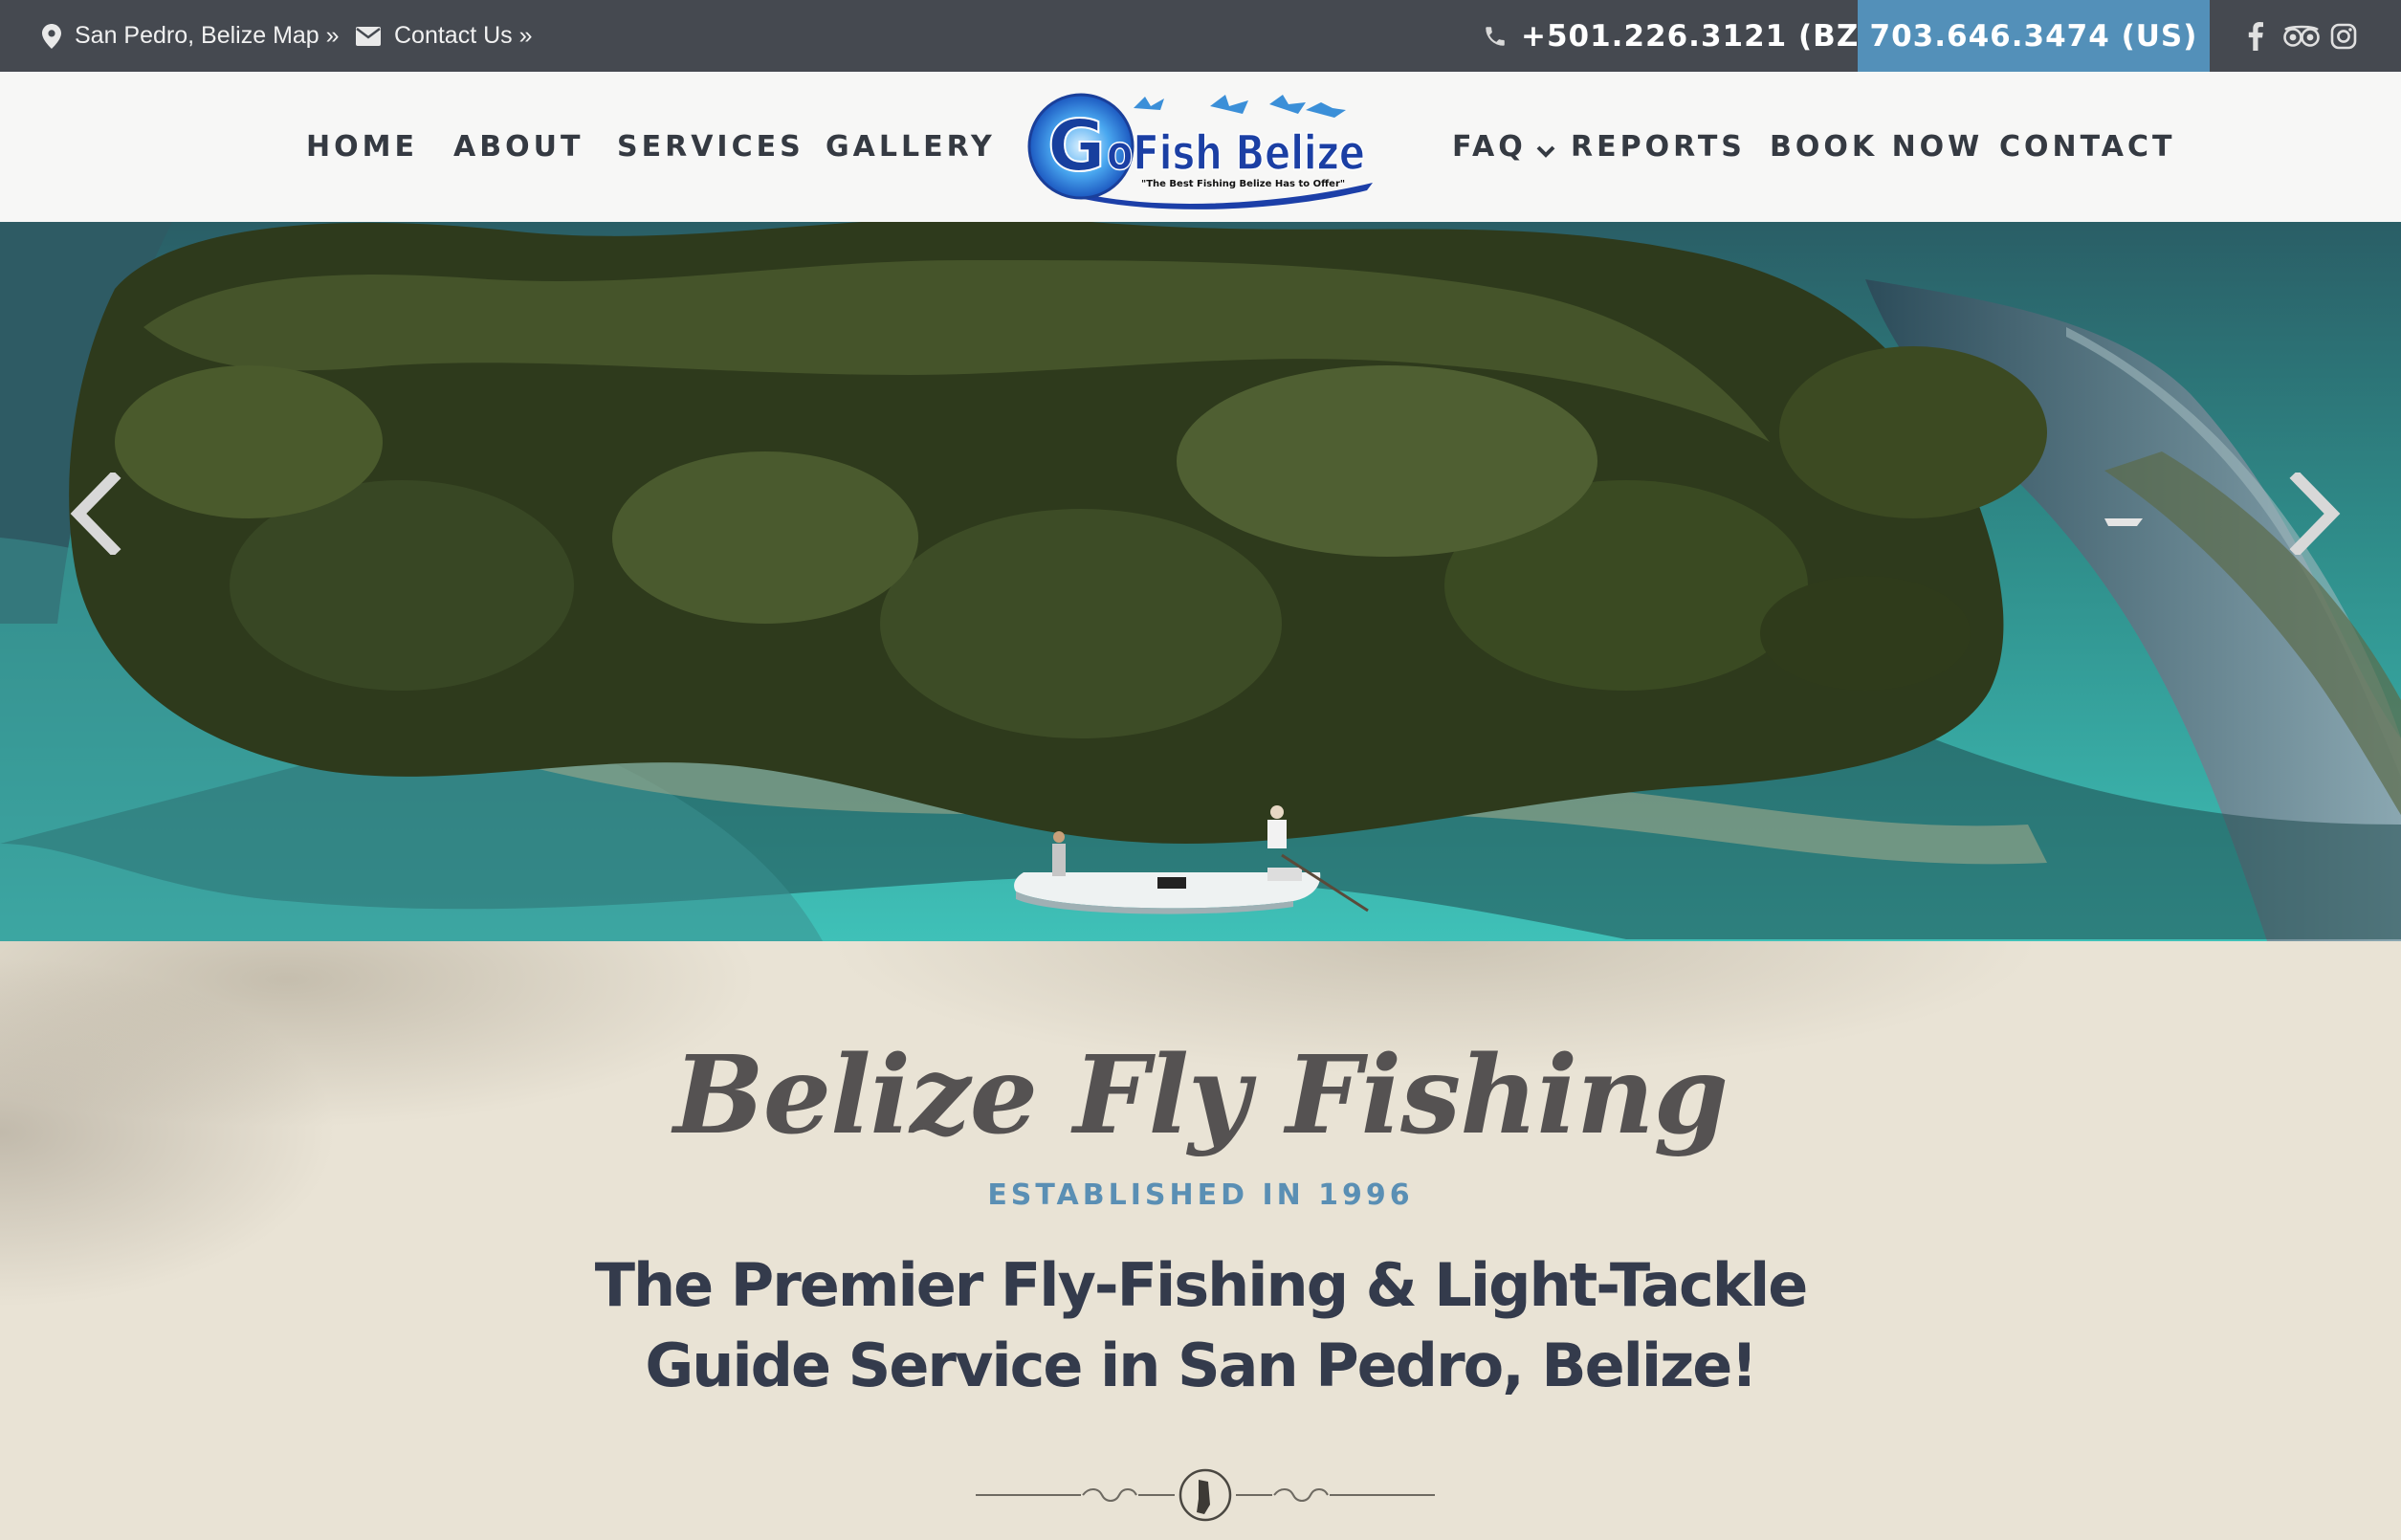 This screenshot has width=2401, height=1540. What do you see at coordinates (1658, 147) in the screenshot?
I see `nav-reports: REPORTS` at bounding box center [1658, 147].